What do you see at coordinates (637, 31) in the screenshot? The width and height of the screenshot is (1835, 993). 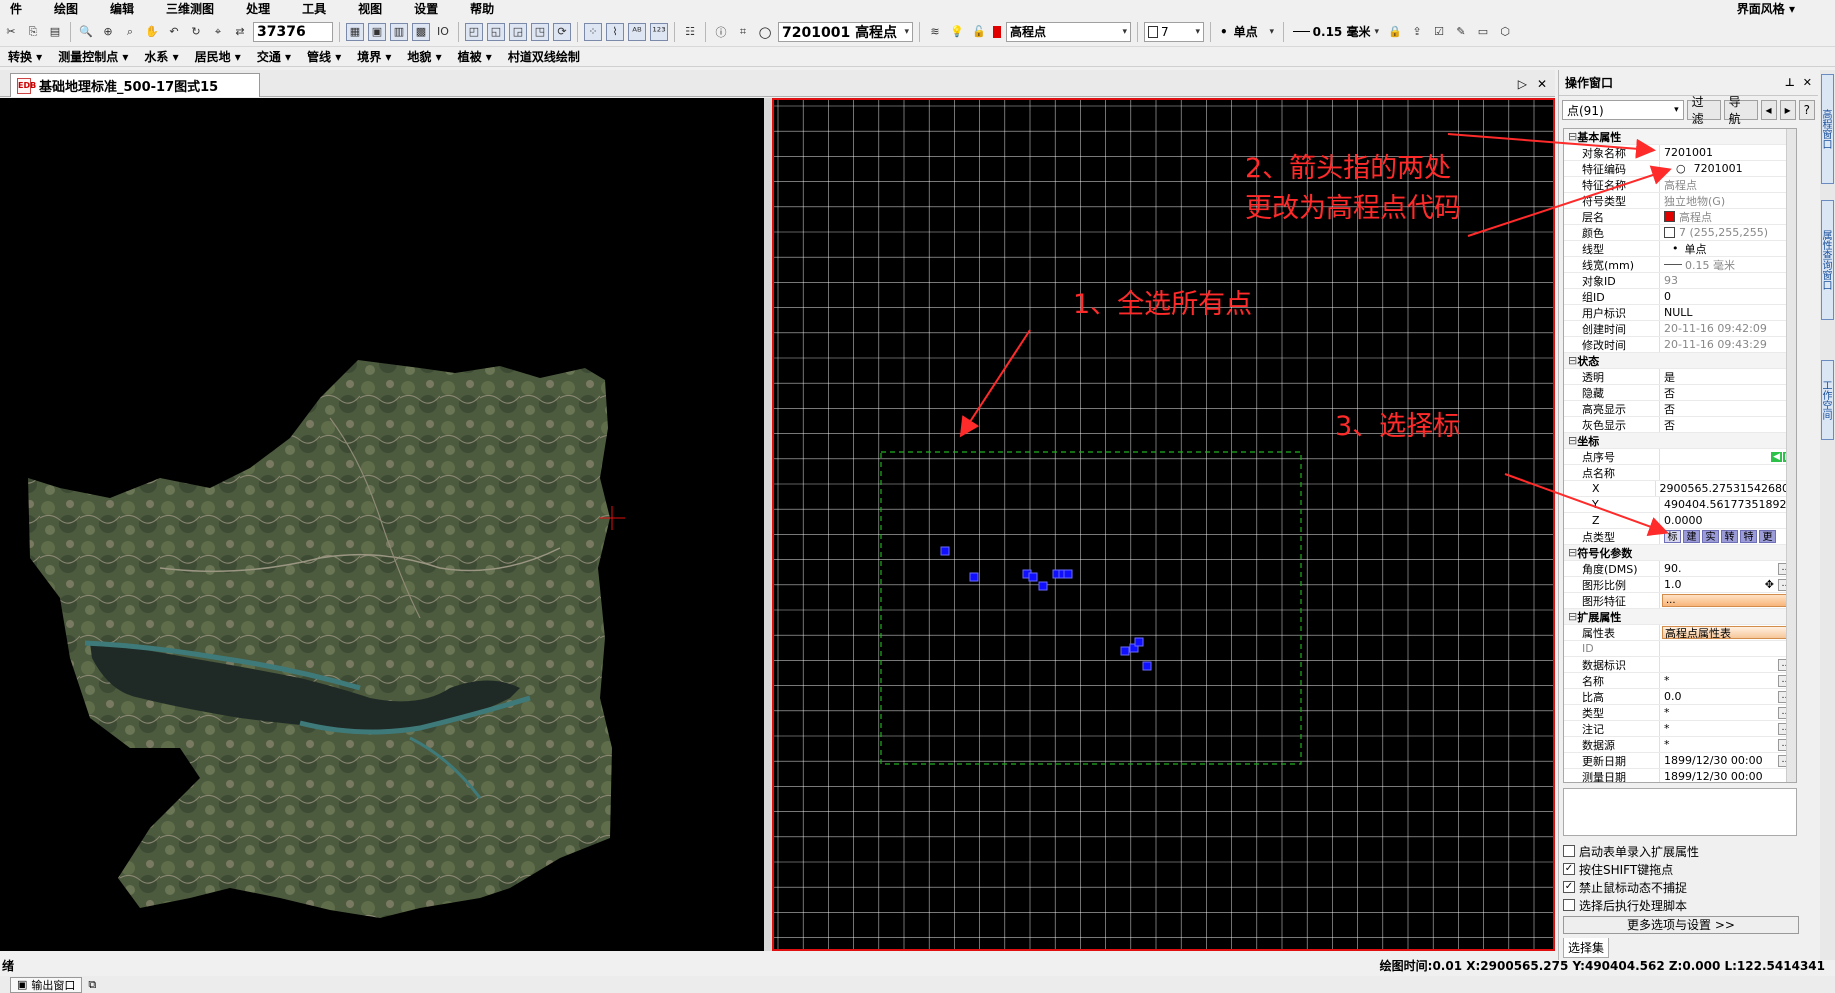 I see `snap-text-icon: ᴬᴮ` at bounding box center [637, 31].